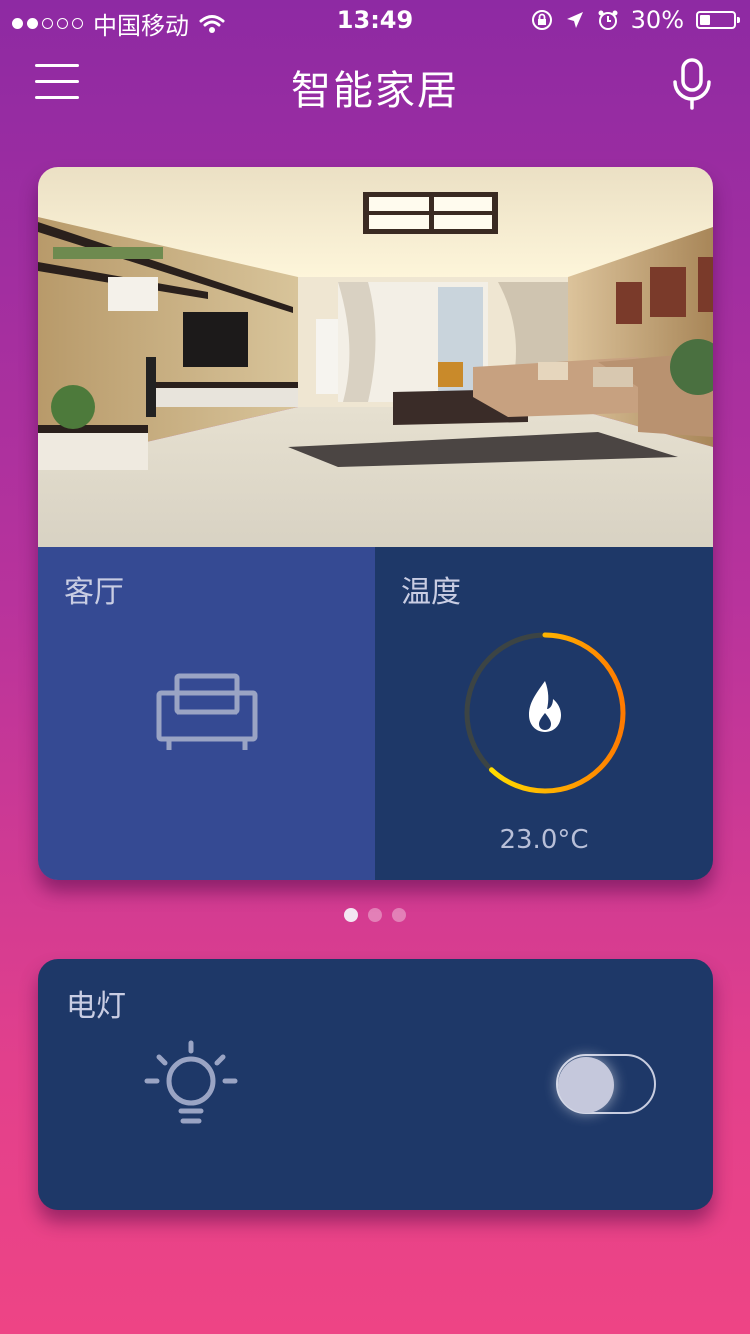  I want to click on temperature-tile: 温度 23.0°C, so click(544, 713).